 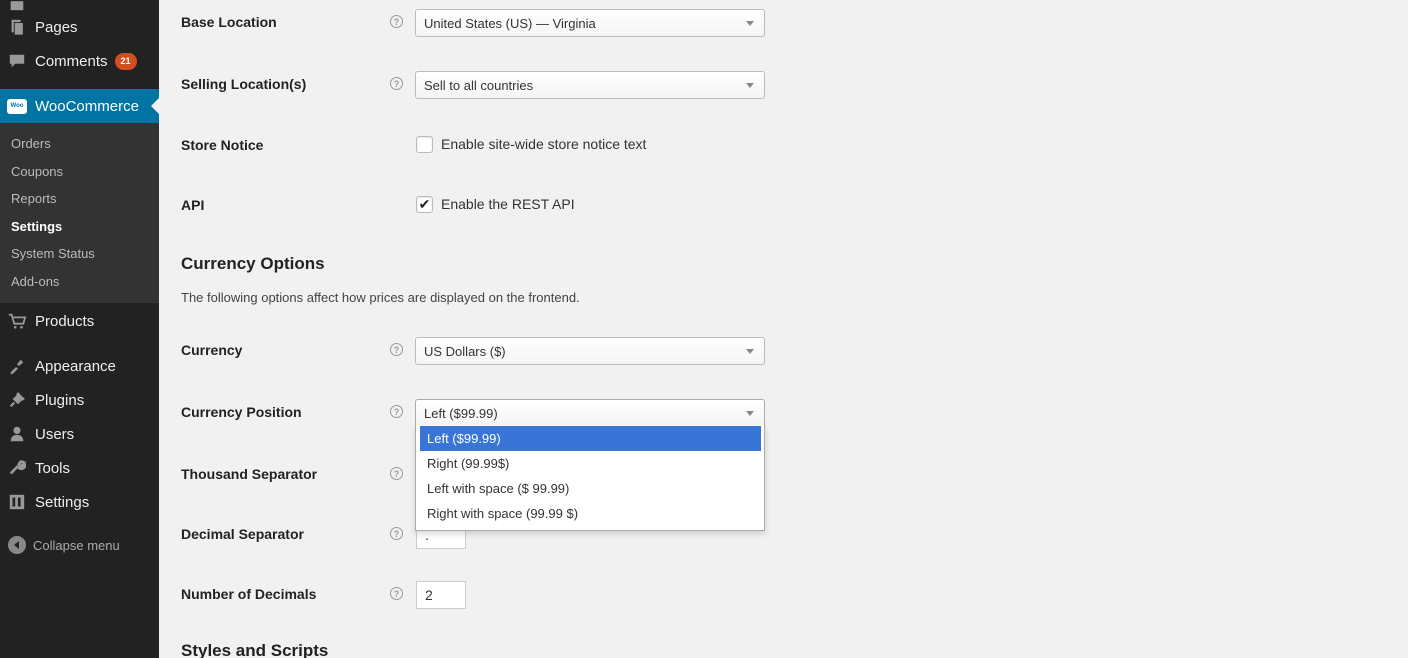 I want to click on currency-position-value: Left ($99.99), so click(x=461, y=413).